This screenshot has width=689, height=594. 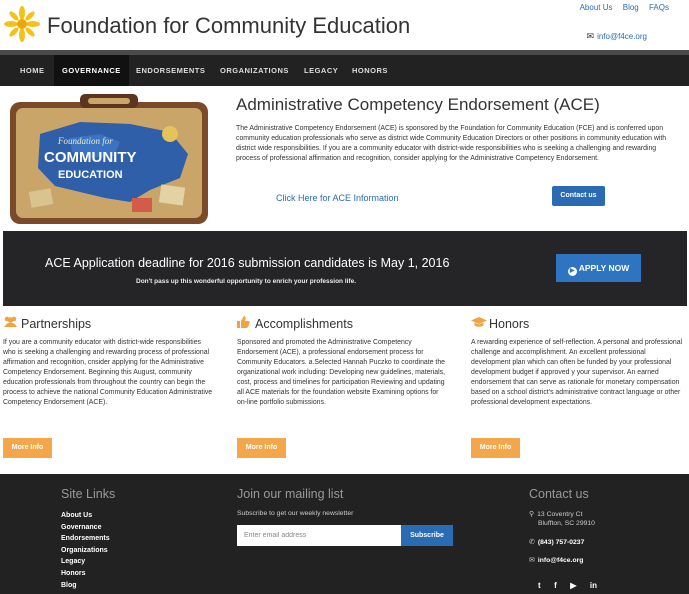 What do you see at coordinates (261, 448) in the screenshot?
I see `accomplishments-more-info-button: More Info` at bounding box center [261, 448].